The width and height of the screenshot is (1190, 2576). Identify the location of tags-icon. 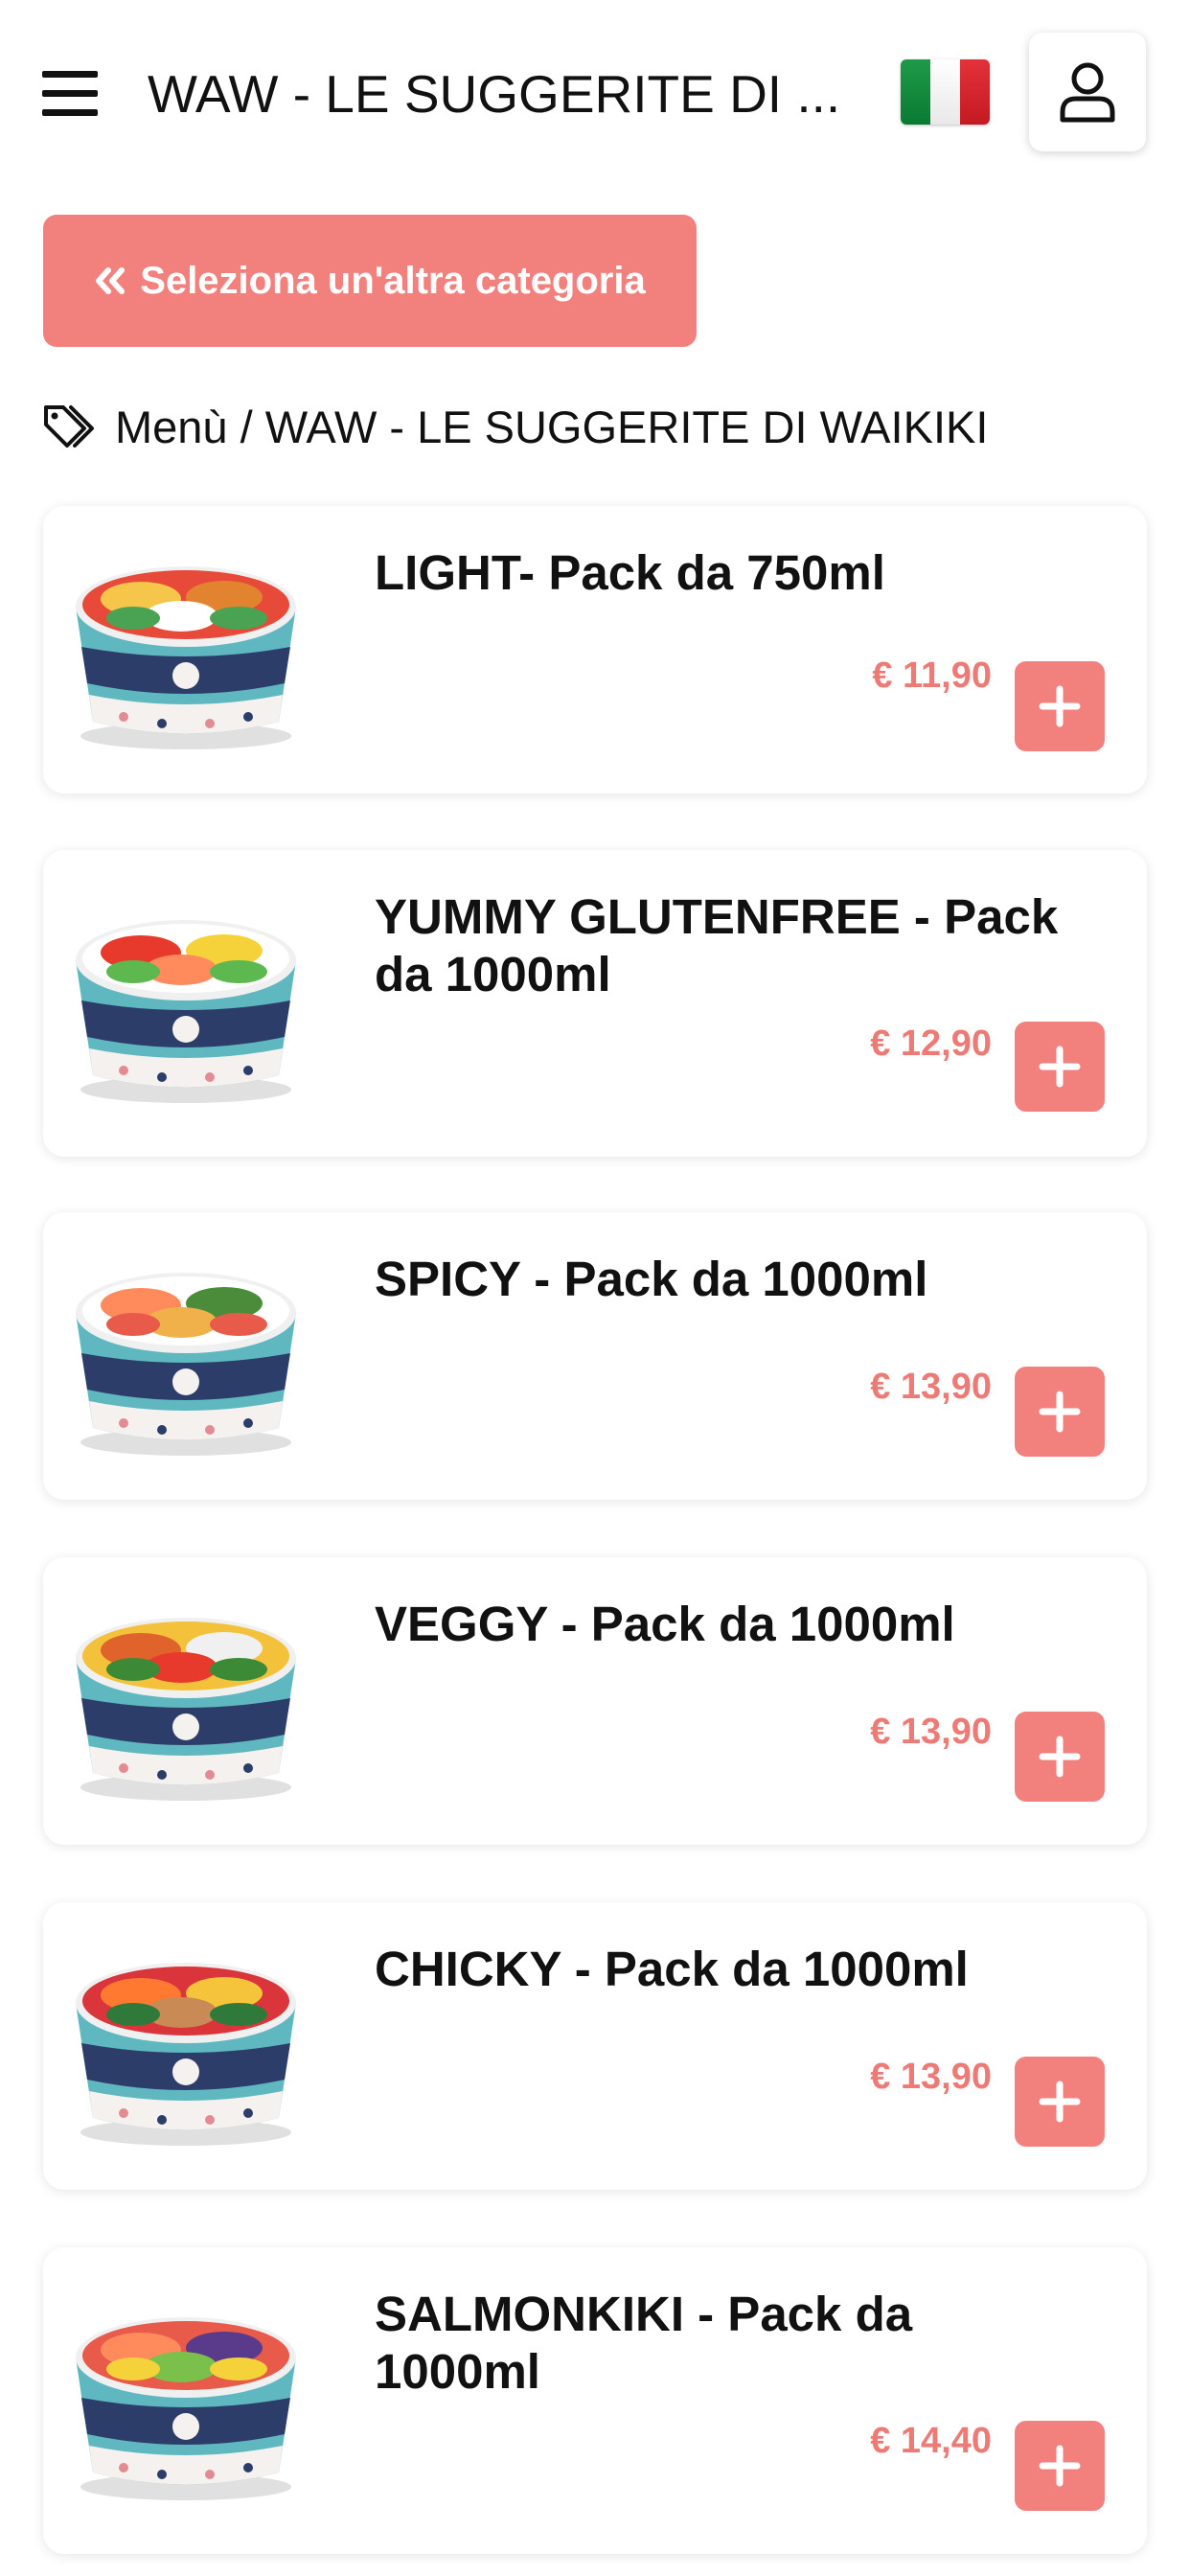
(72, 426).